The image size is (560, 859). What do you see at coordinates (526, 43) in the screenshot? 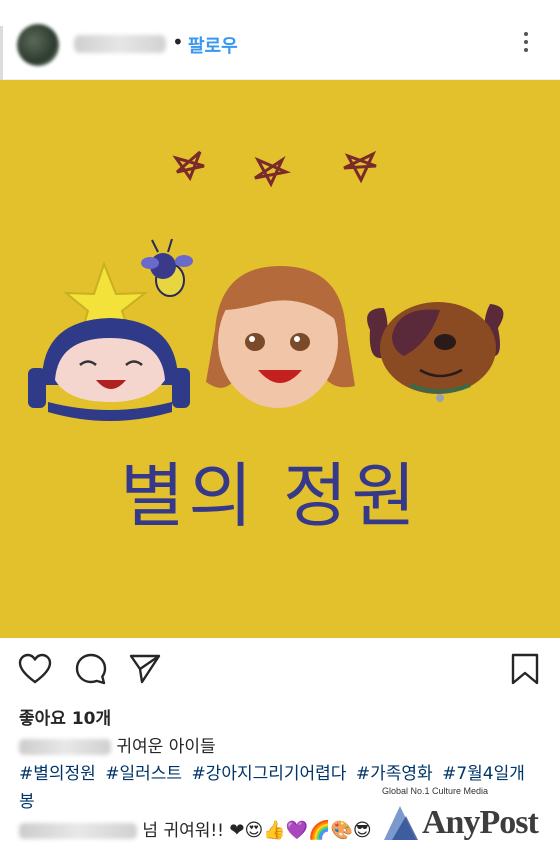
I see `more-options-icon` at bounding box center [526, 43].